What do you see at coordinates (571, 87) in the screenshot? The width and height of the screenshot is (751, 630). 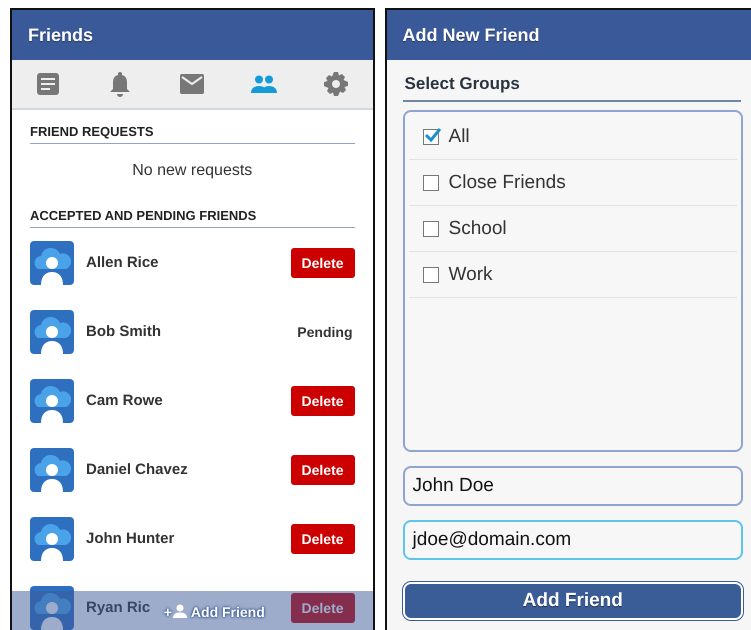 I see `section-heading: Select Groups` at bounding box center [571, 87].